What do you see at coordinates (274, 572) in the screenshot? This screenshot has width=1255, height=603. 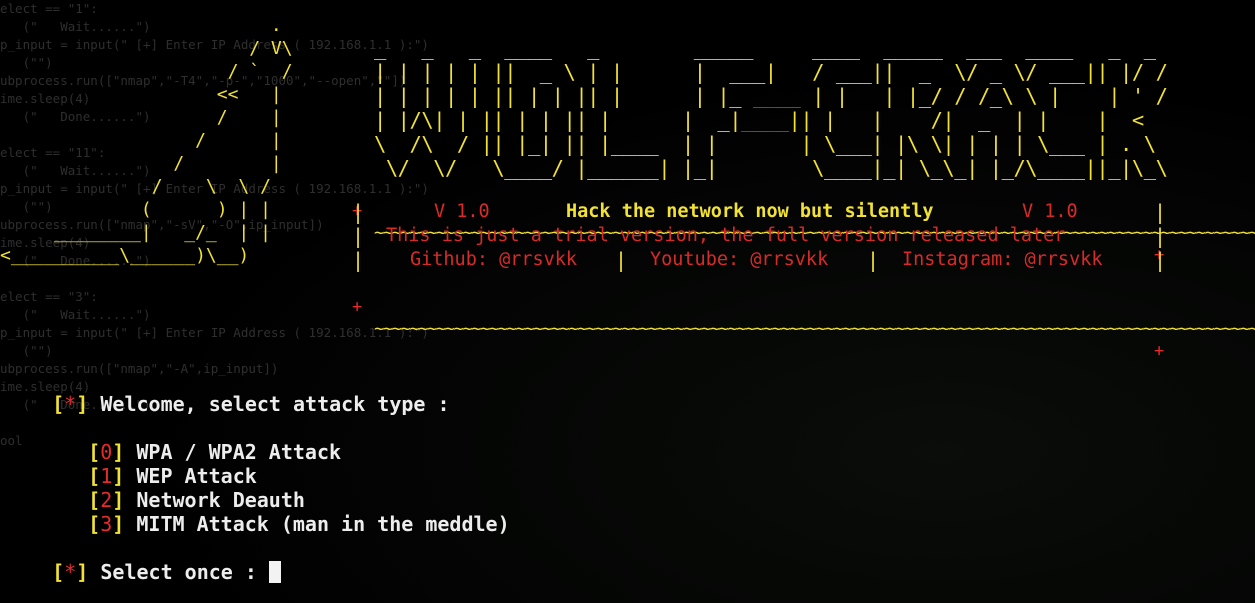 I see `terminal-cursor` at bounding box center [274, 572].